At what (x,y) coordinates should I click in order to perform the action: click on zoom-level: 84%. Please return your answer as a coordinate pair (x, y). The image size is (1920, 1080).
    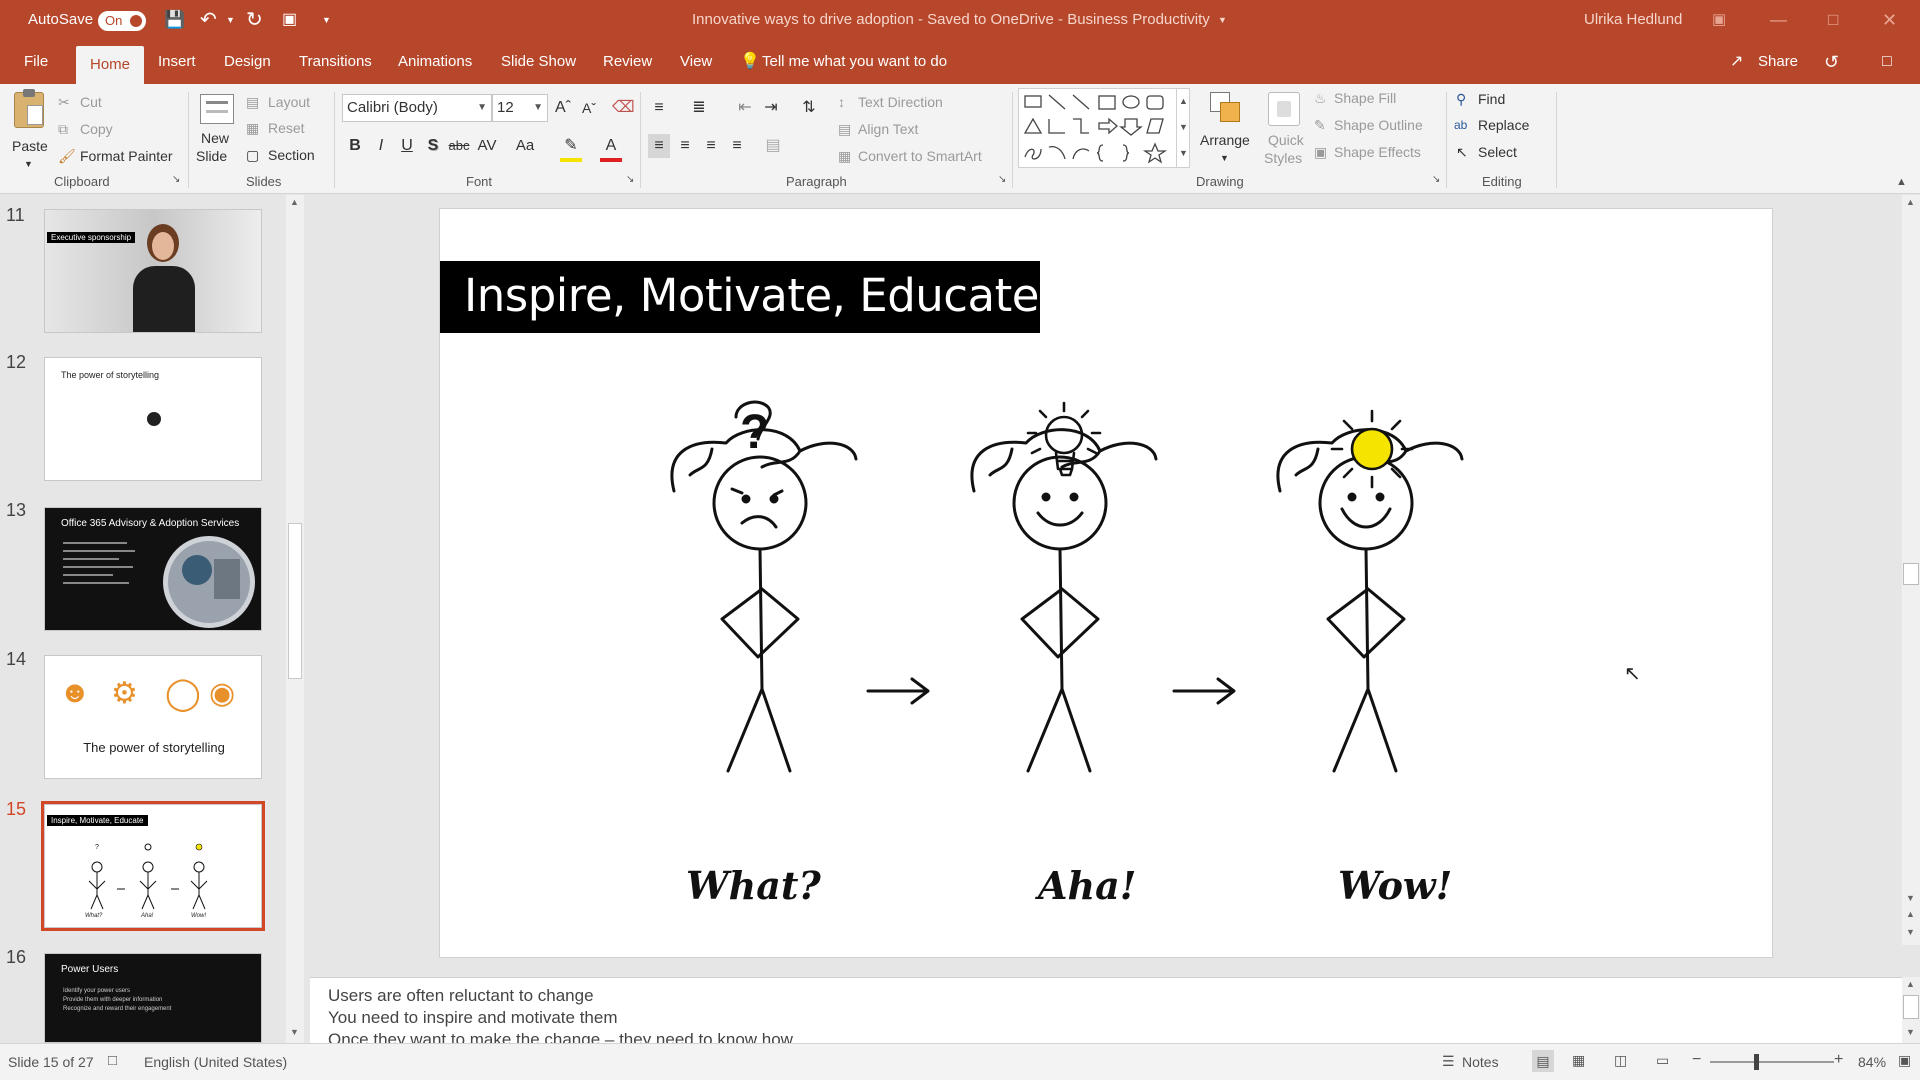
    Looking at the image, I should click on (1872, 1062).